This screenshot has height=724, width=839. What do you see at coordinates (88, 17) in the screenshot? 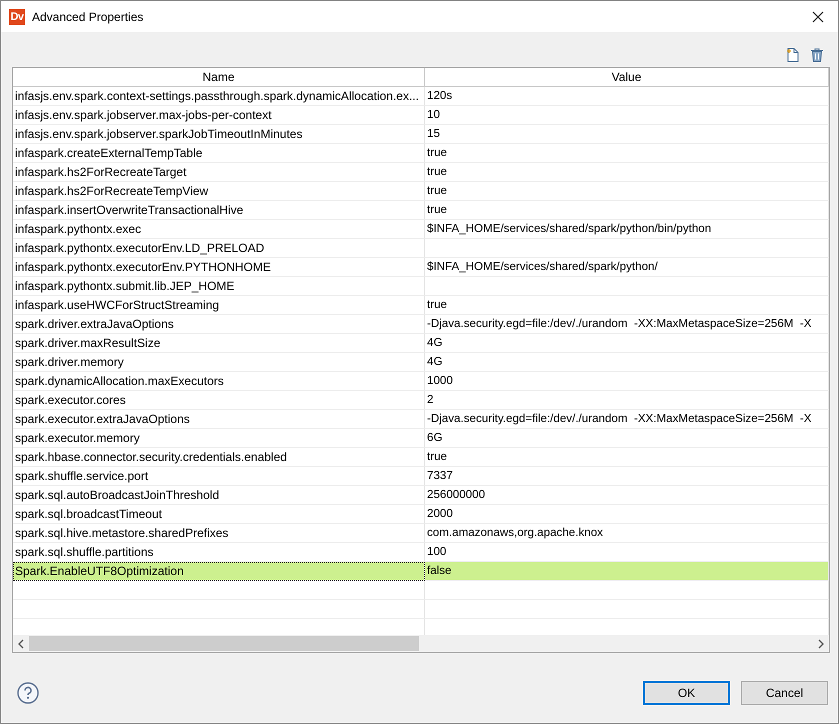
I see `window-title: Advanced Properties` at bounding box center [88, 17].